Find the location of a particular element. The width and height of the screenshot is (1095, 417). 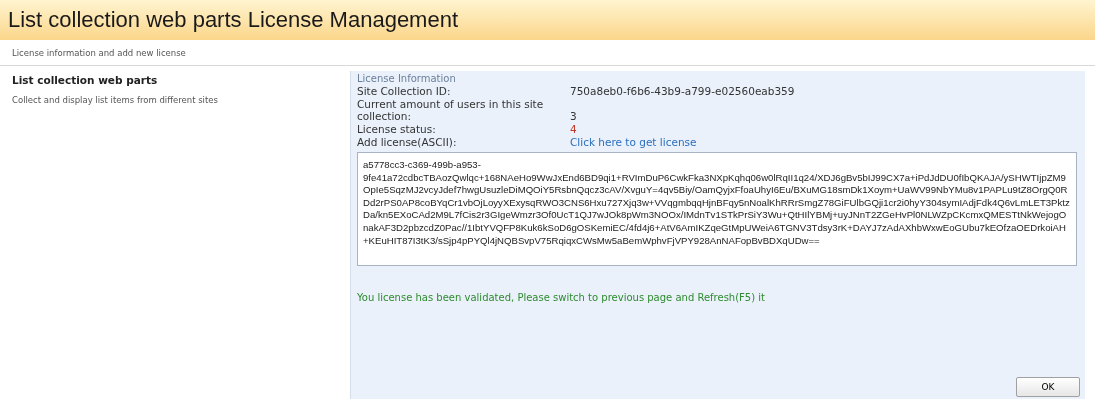

field-value: 4 is located at coordinates (573, 129).